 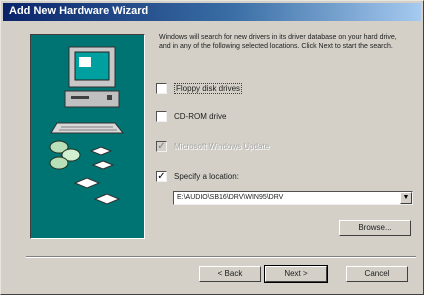 What do you see at coordinates (230, 198) in the screenshot?
I see `location-input: E:\AUDIO\SB16\DRV\WIN95\DRV` at bounding box center [230, 198].